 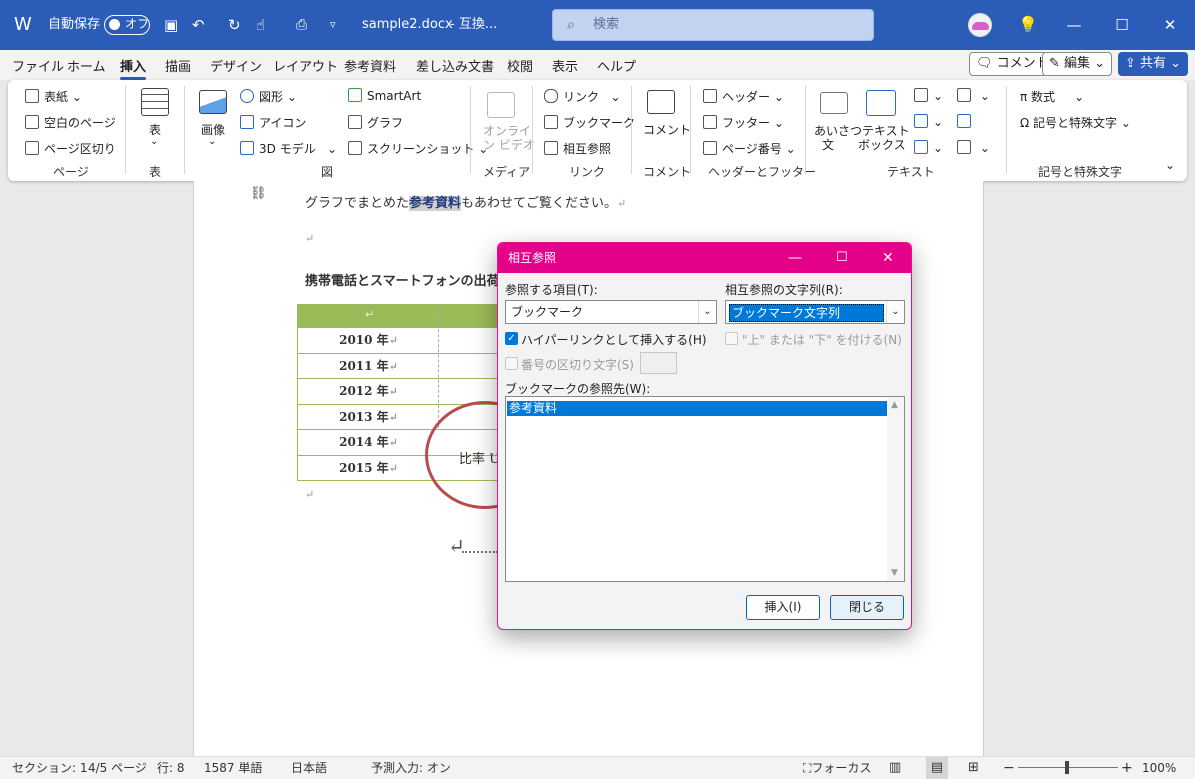 I want to click on word-app-icon: W, so click(x=23, y=24).